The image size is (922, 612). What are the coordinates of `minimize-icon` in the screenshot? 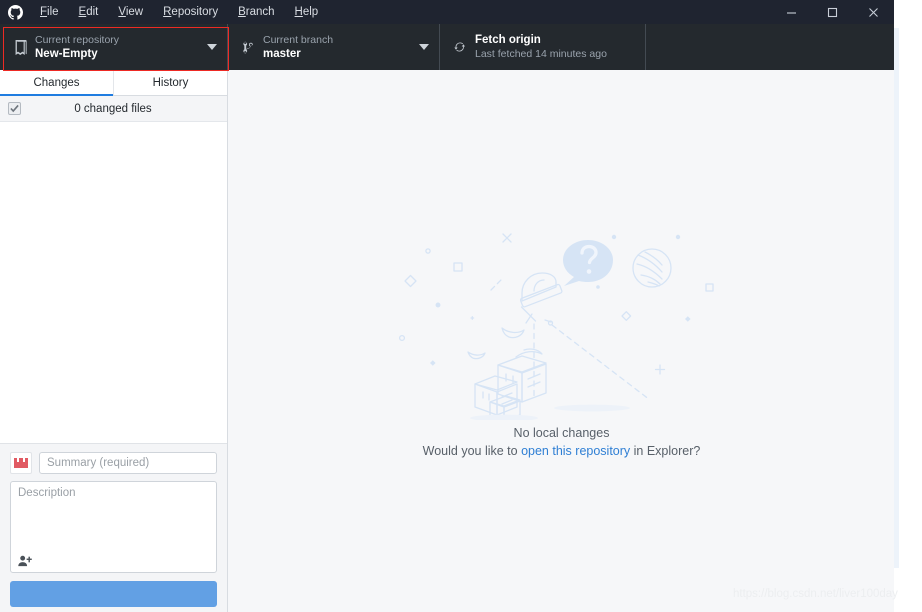 It's located at (791, 12).